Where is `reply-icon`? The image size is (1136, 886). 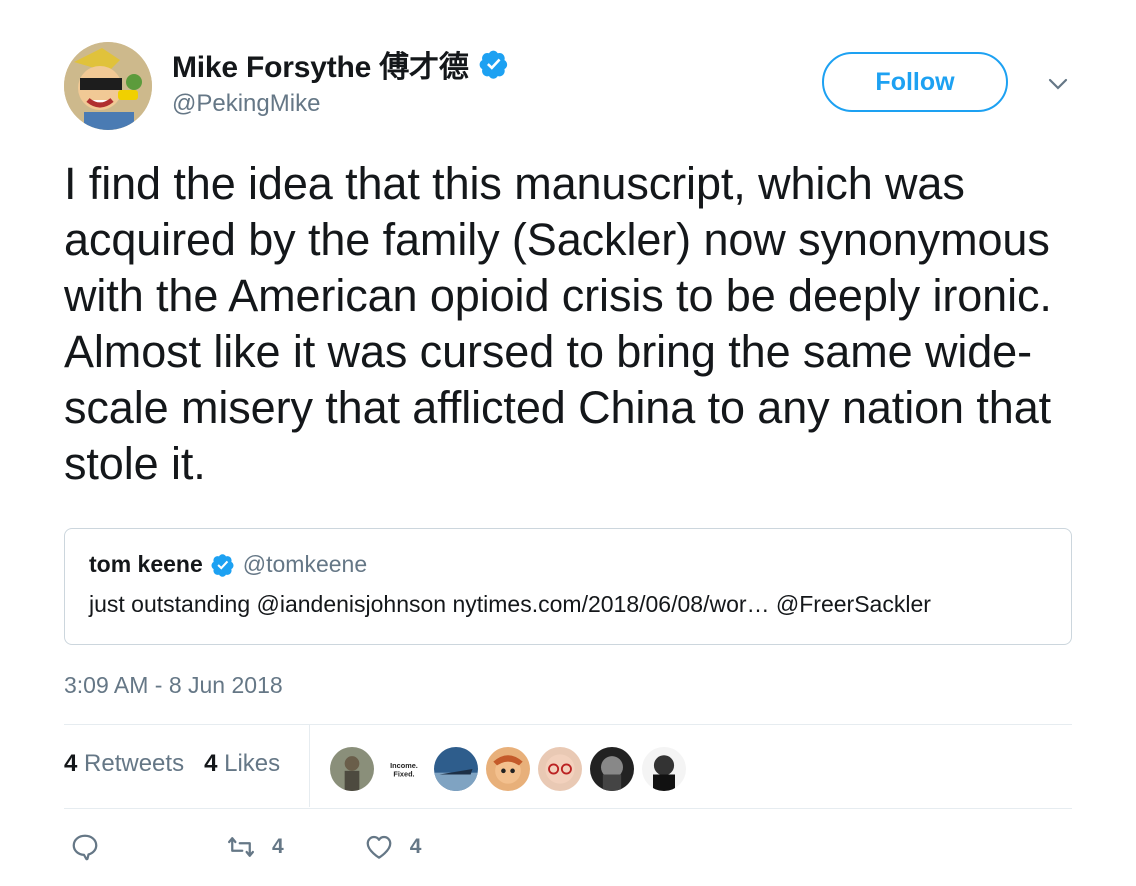 reply-icon is located at coordinates (85, 847).